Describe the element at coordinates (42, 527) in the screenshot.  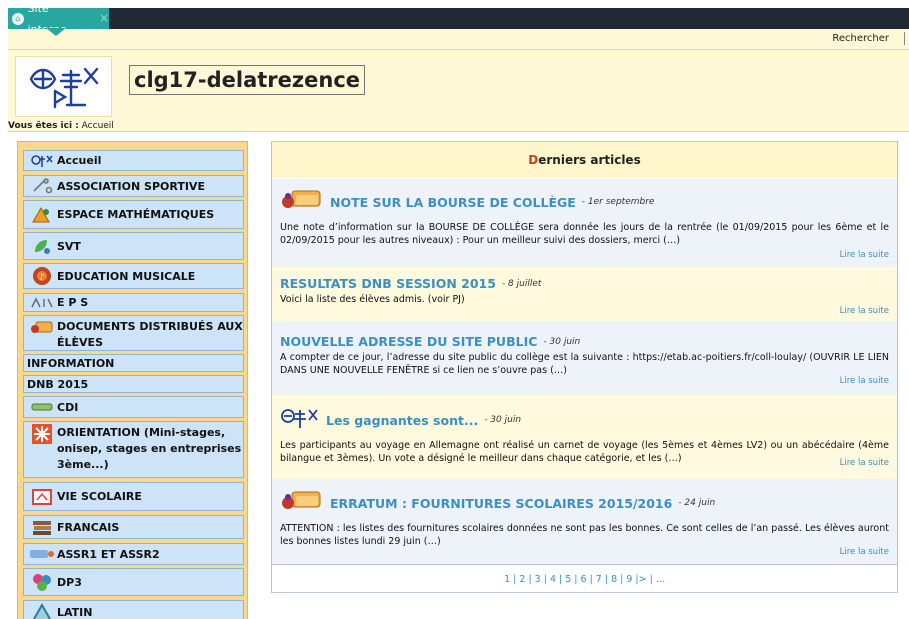
I see `books-icon` at that location.